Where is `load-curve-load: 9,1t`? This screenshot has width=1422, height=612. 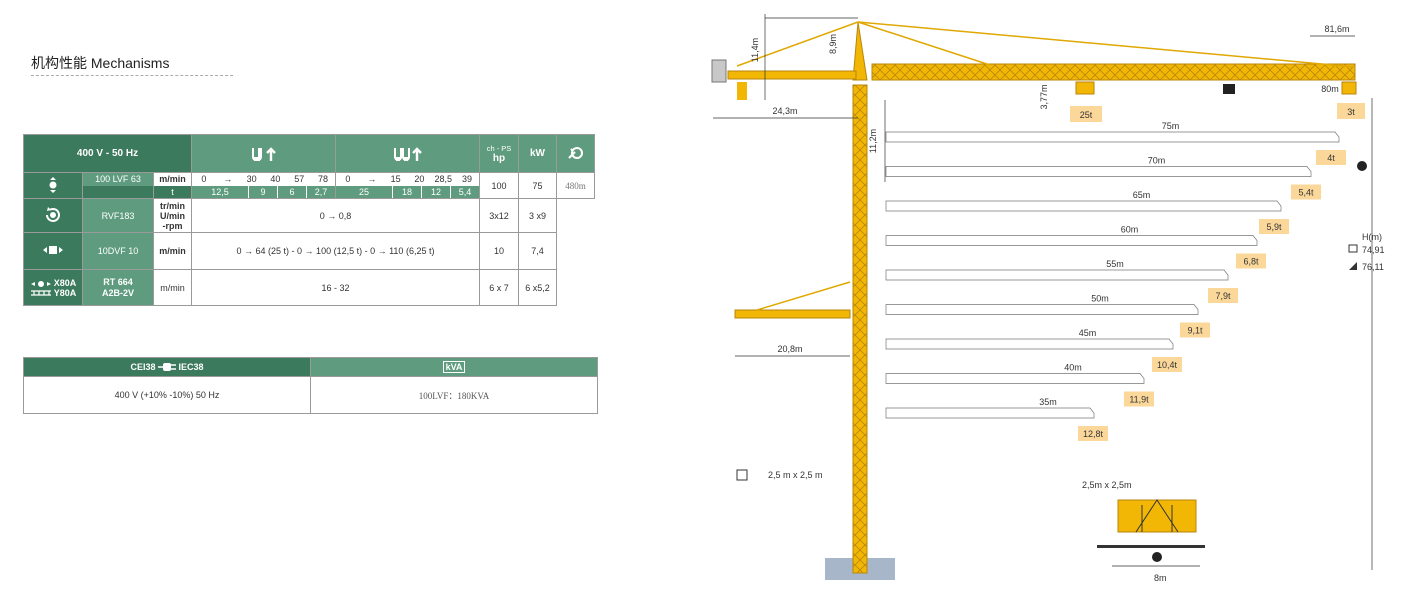
load-curve-load: 9,1t is located at coordinates (1195, 331).